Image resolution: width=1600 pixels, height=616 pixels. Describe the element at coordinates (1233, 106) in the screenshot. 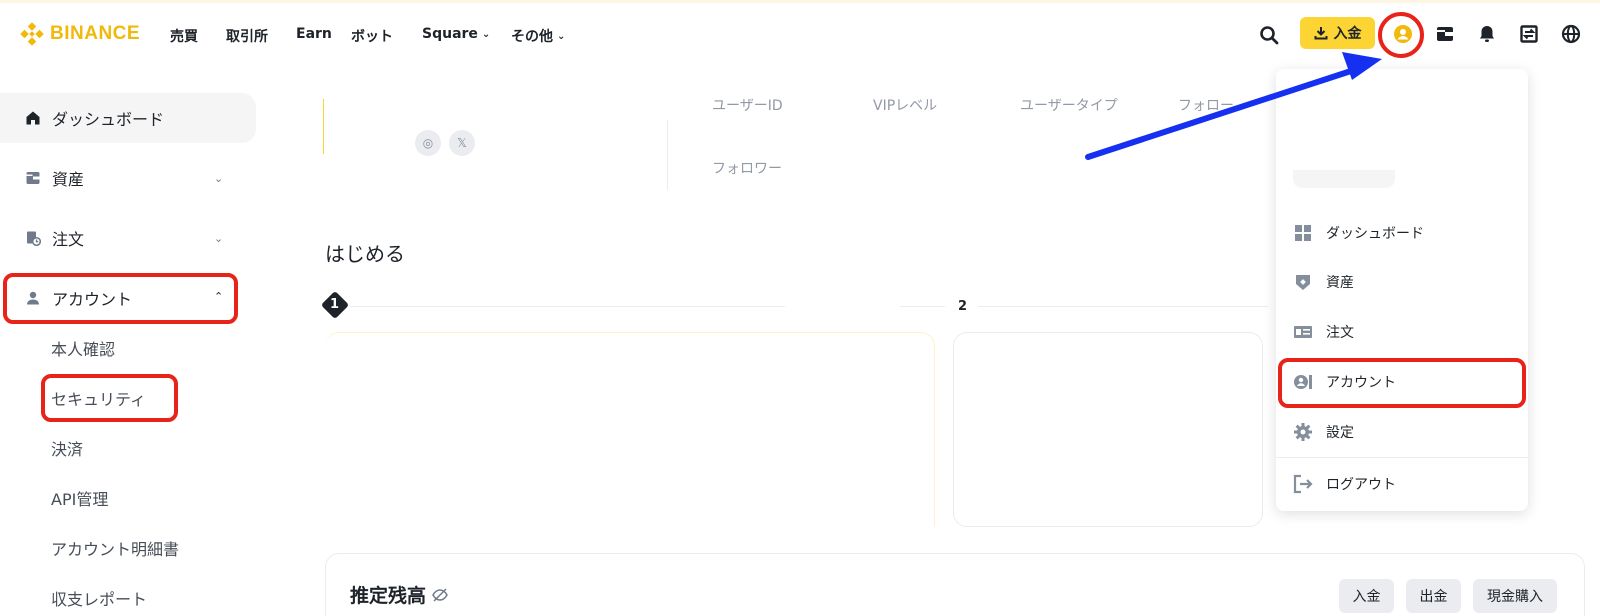

I see `annotation-arrow` at that location.